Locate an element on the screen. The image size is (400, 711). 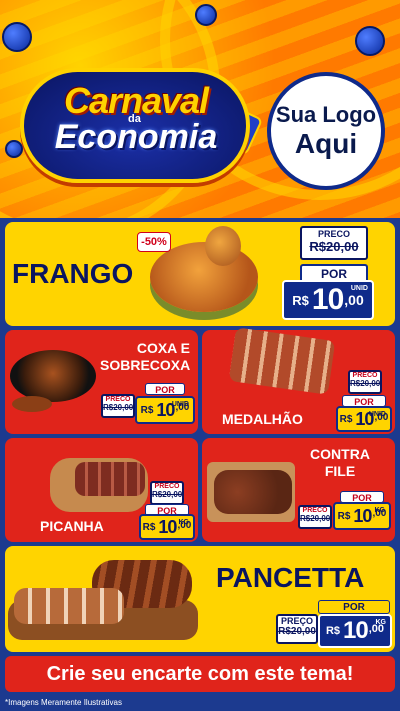
product-name-contra-file: CONTRA FILE is located at coordinates (340, 463).